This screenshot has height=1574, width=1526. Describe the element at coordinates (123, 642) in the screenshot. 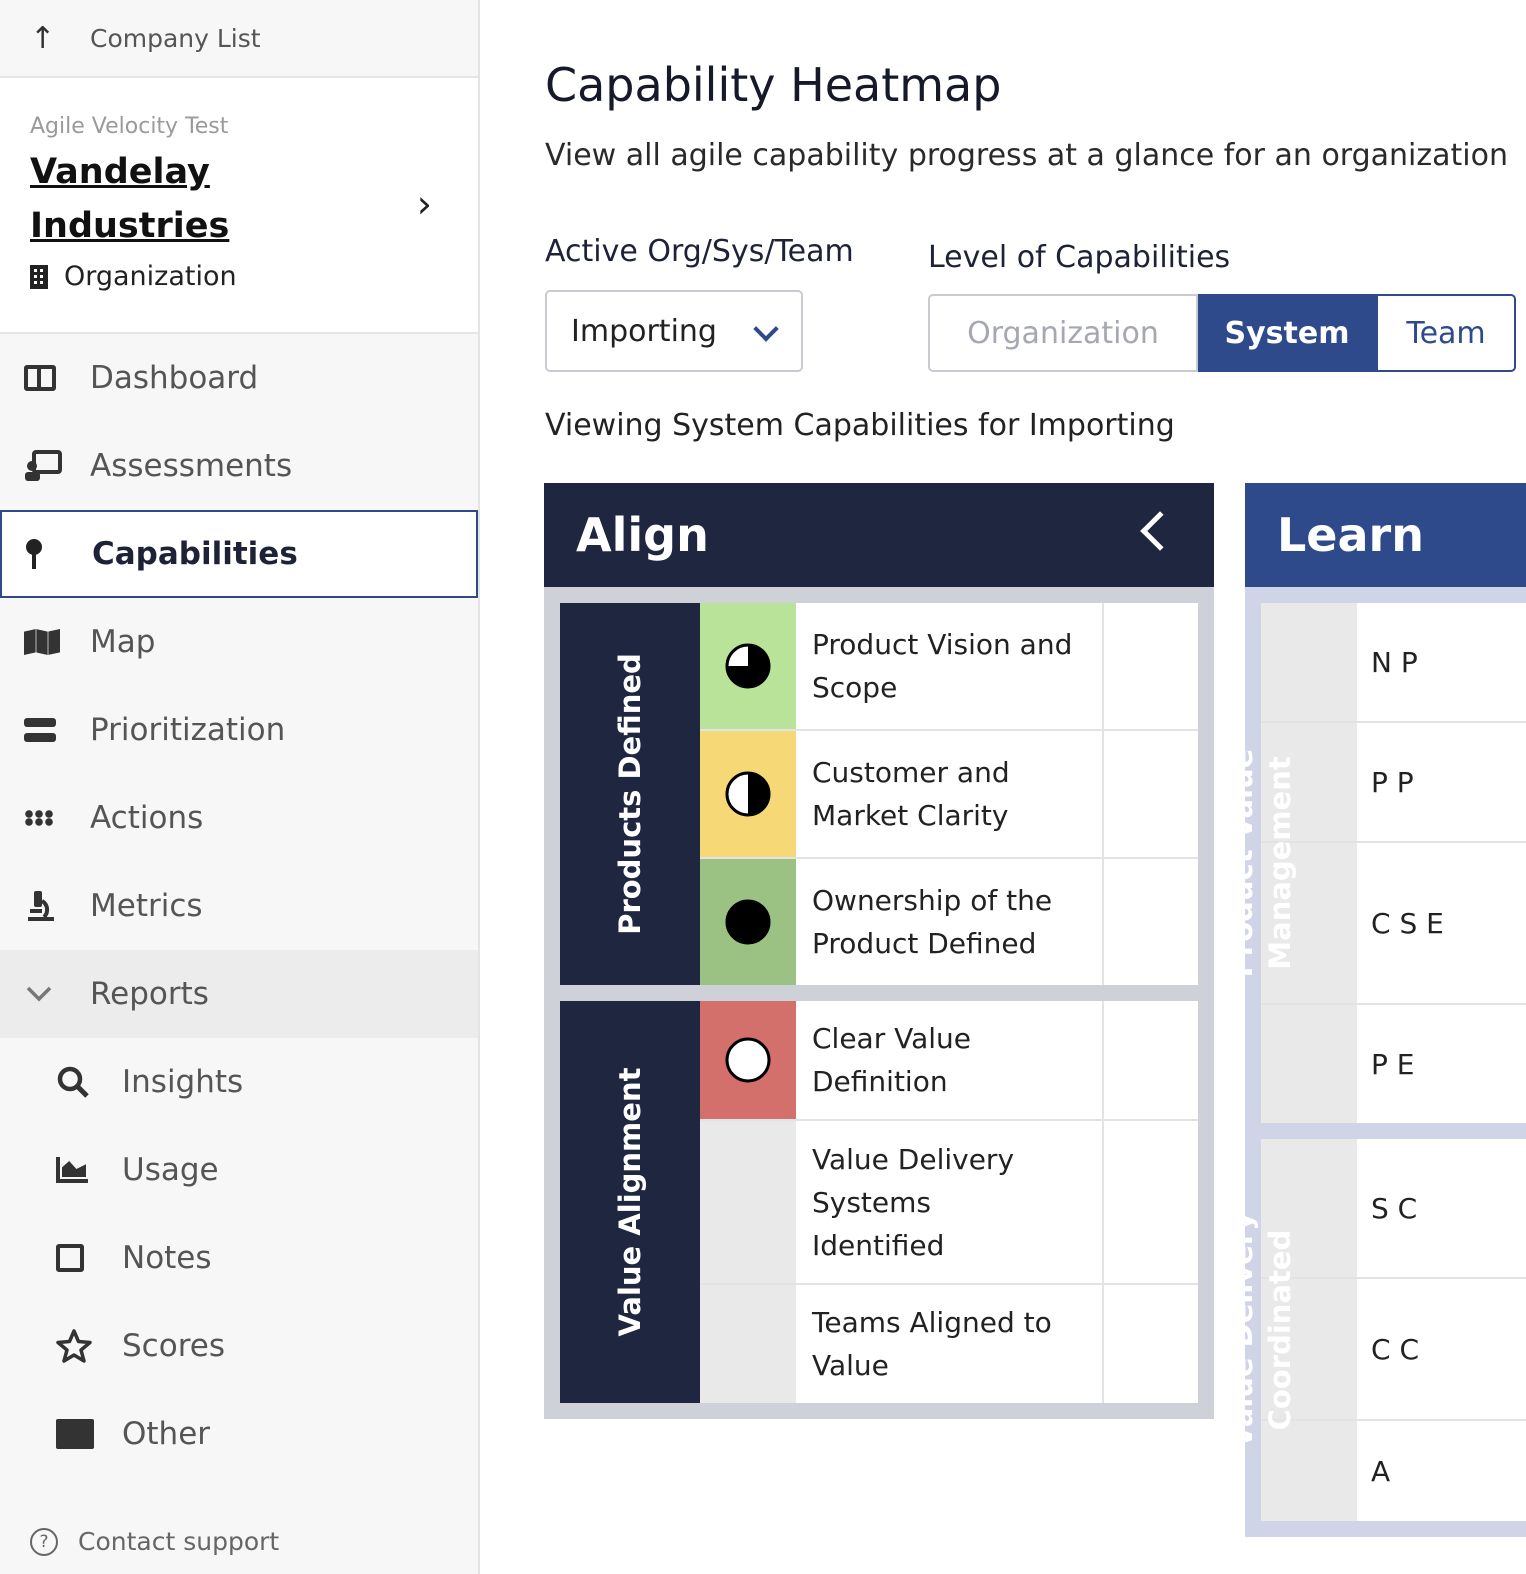

I see `sidebar-item-label: Map` at that location.